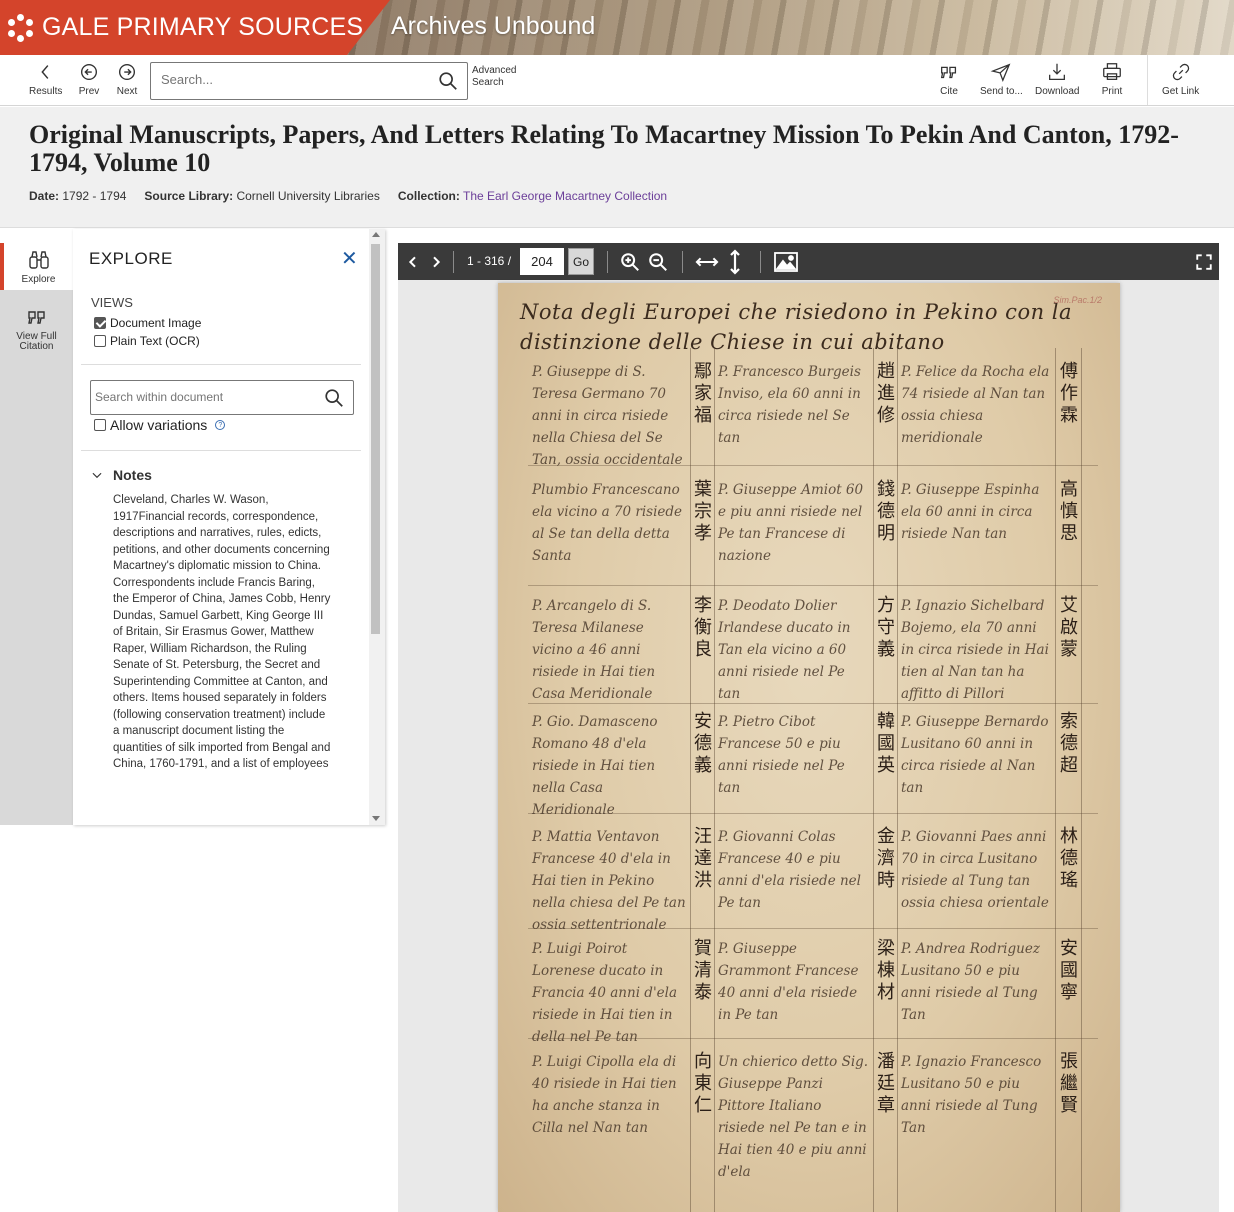 This screenshot has height=1212, width=1234. I want to click on prev-button: Prev, so click(89, 79).